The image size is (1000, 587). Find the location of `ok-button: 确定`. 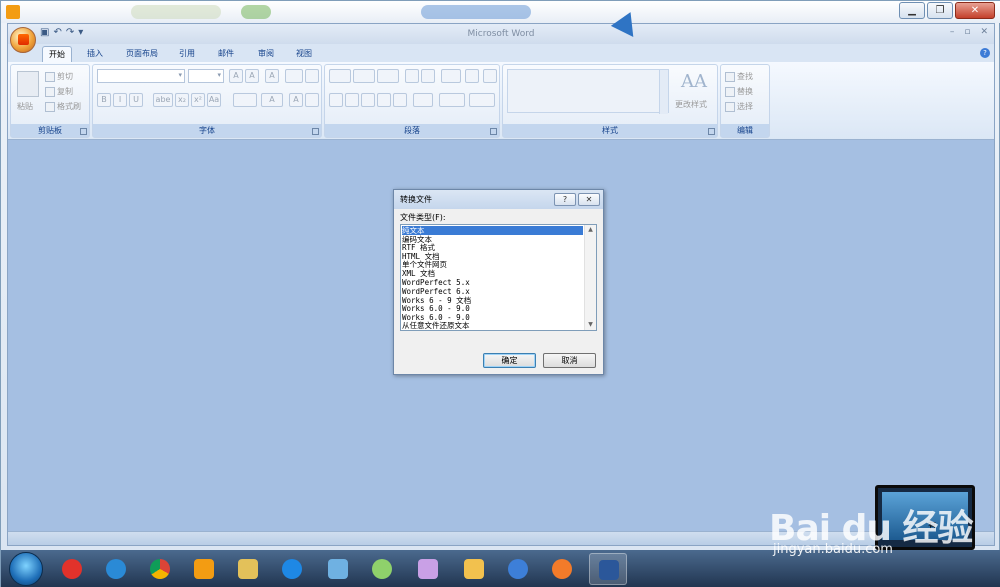

ok-button: 确定 is located at coordinates (509, 360).